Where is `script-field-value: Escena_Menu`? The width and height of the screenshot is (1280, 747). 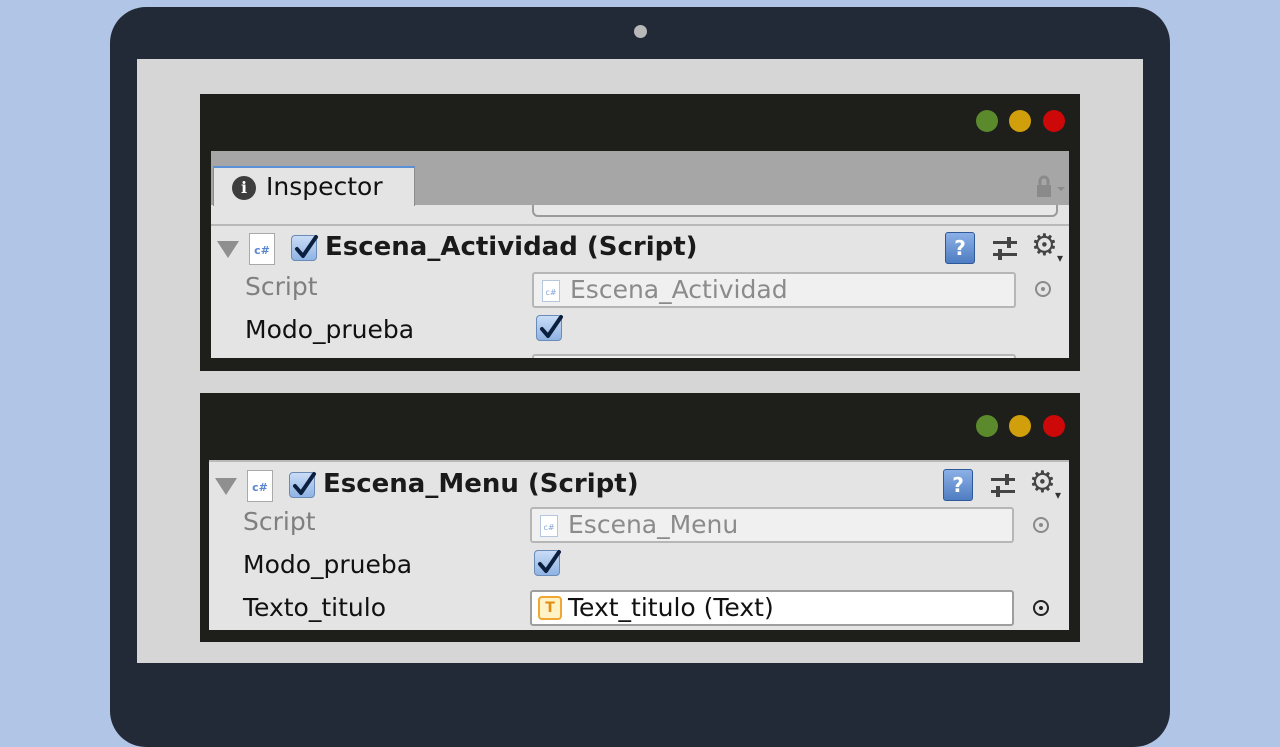
script-field-value: Escena_Menu is located at coordinates (653, 524).